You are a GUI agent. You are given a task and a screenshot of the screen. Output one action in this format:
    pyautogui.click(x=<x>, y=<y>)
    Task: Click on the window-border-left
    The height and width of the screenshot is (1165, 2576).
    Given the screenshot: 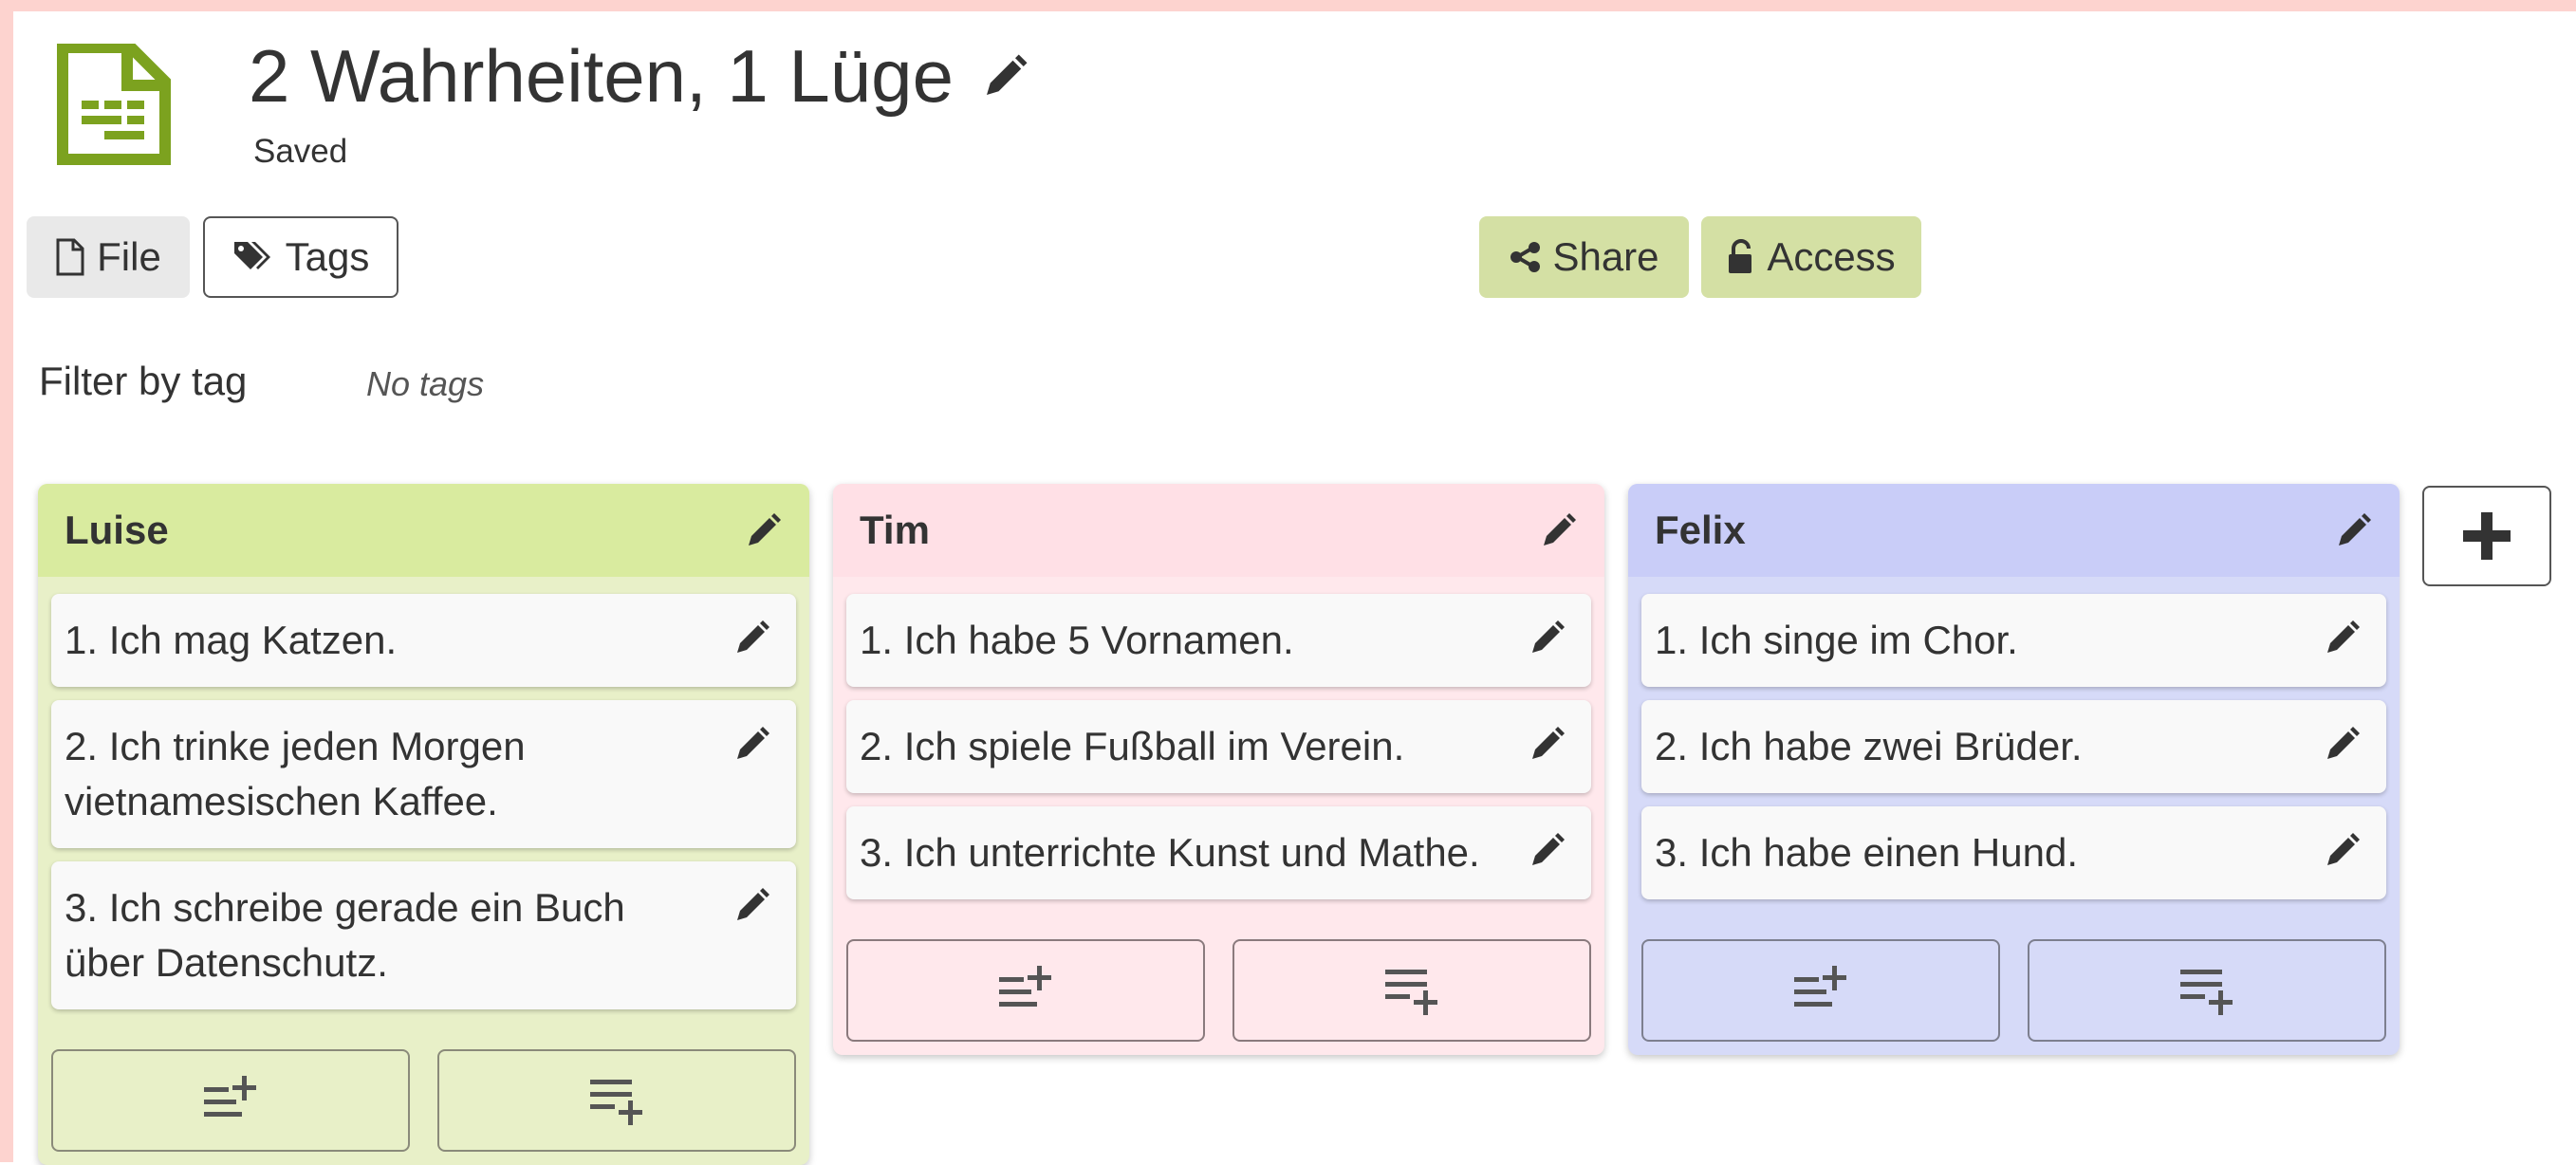 What is the action you would take?
    pyautogui.click(x=6, y=581)
    